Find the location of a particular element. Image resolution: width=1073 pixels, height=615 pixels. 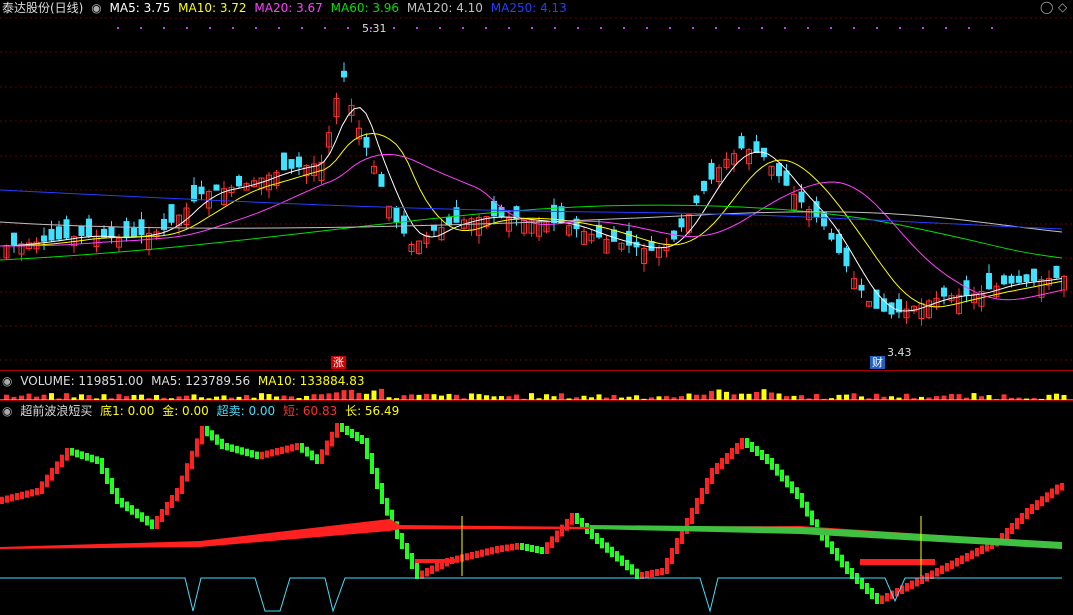

badge-cai: 财 is located at coordinates (877, 362).